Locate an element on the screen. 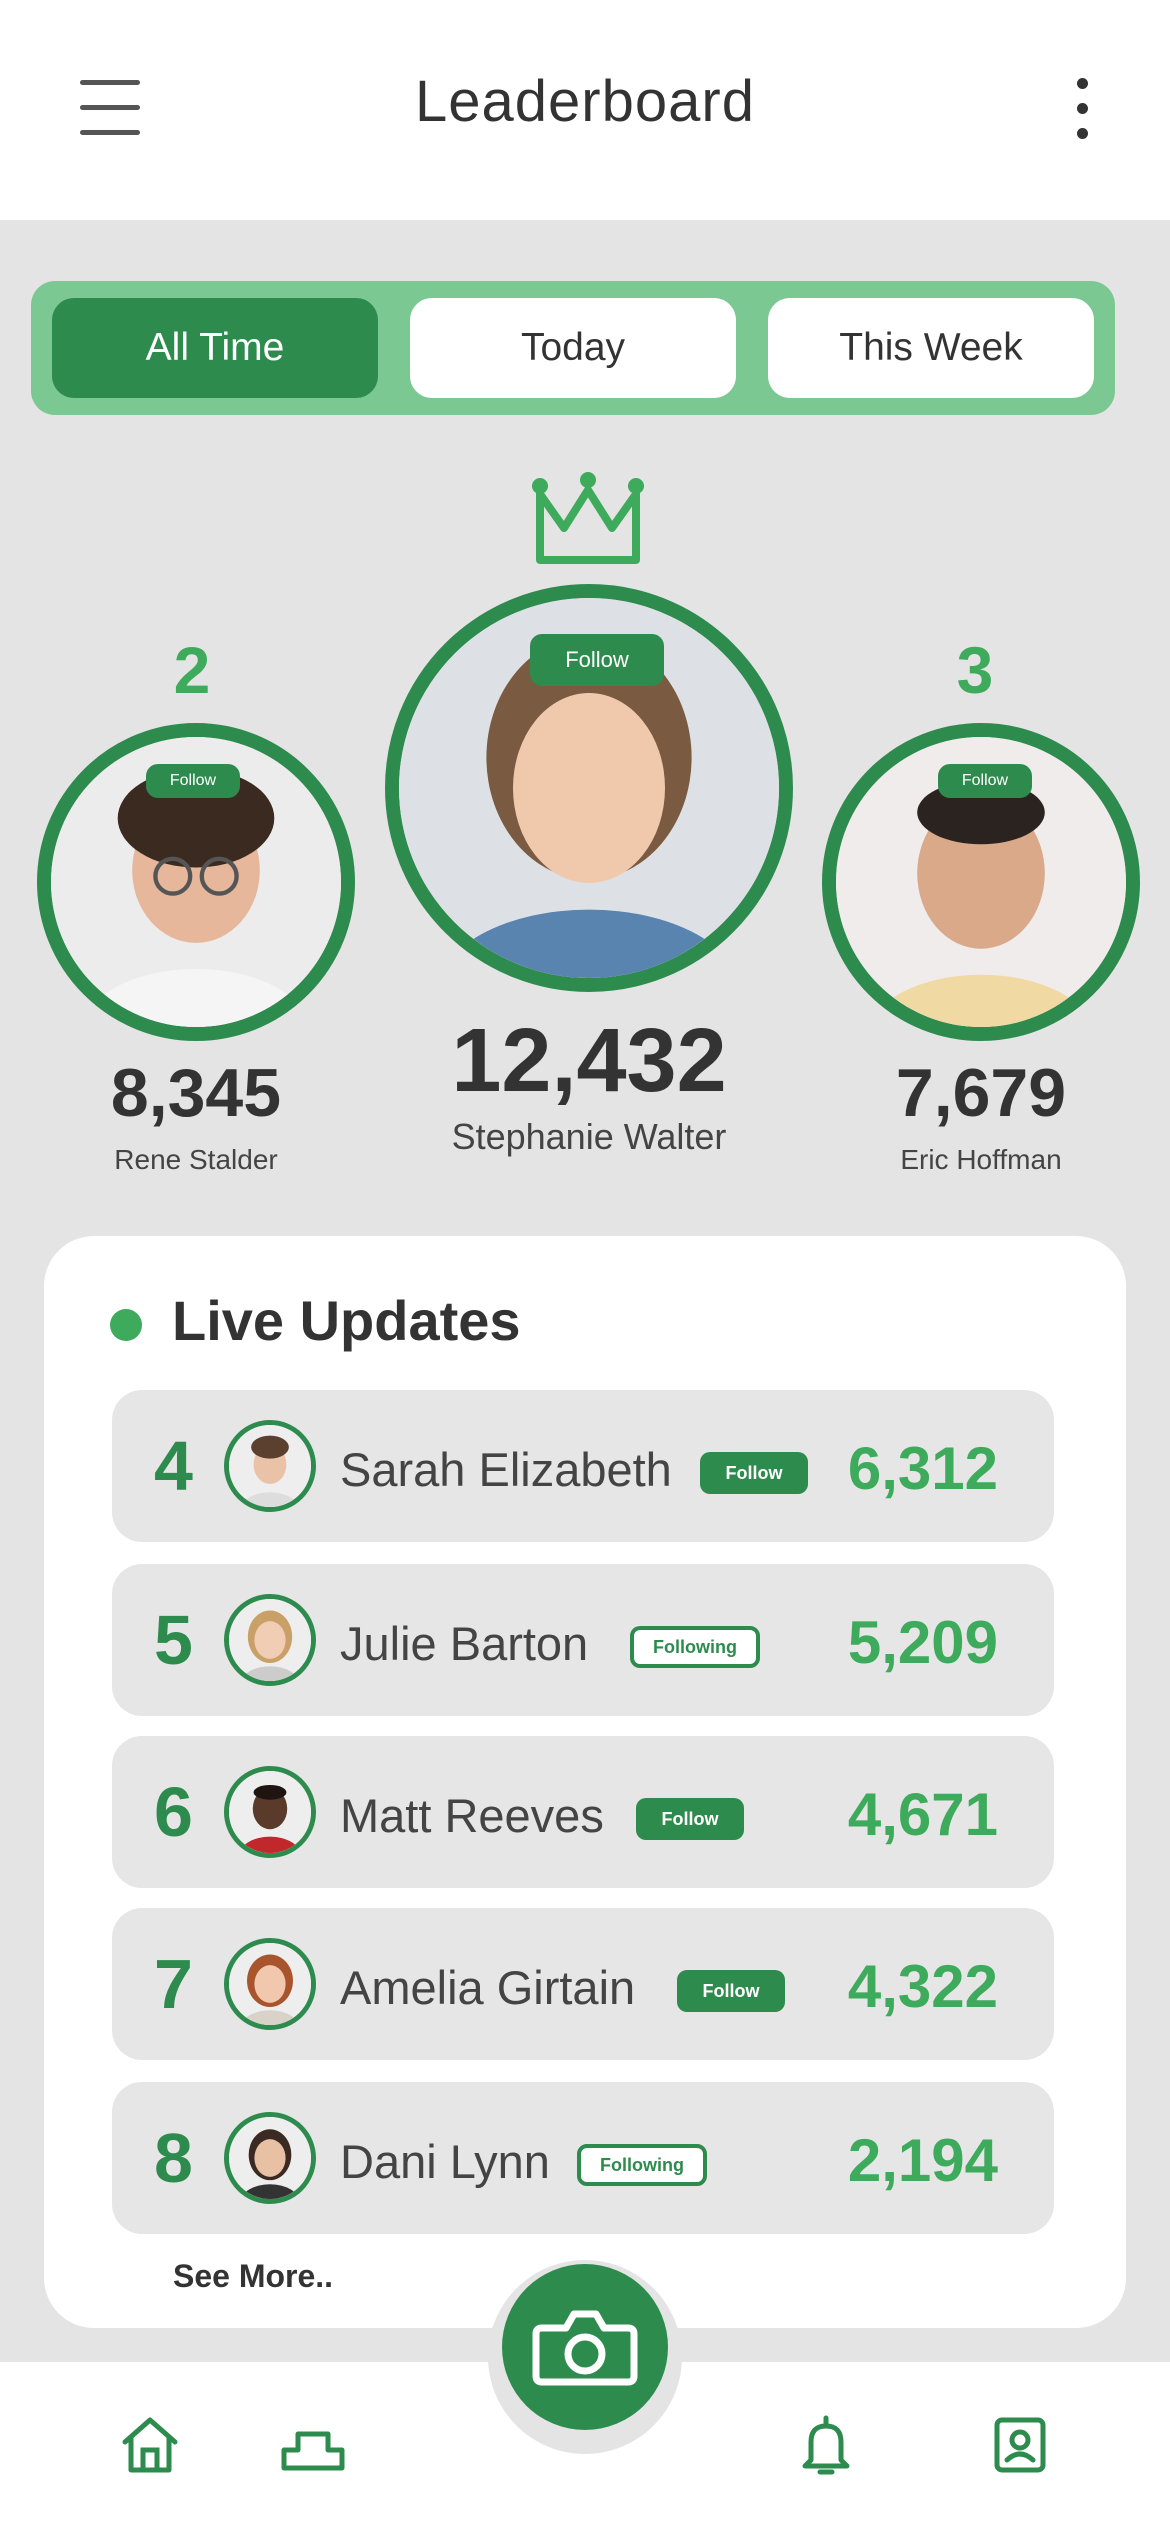 This screenshot has width=1170, height=2532. row-name: Dani Lynn is located at coordinates (445, 2161).